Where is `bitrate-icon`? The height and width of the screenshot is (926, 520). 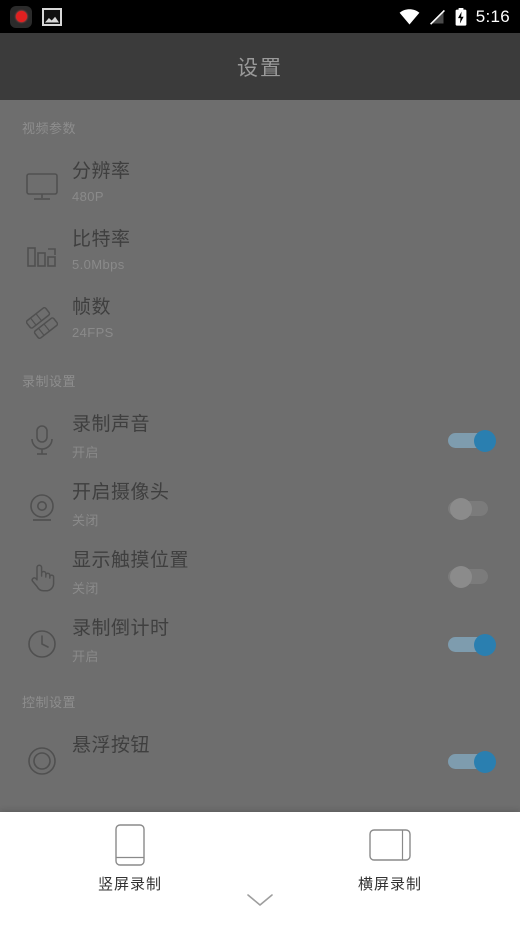 bitrate-icon is located at coordinates (42, 255).